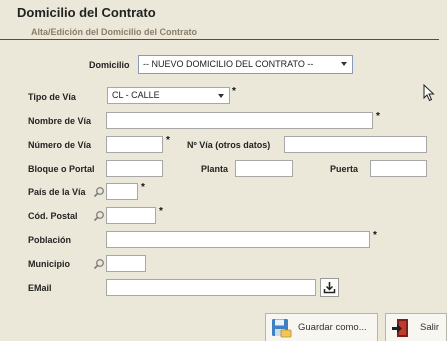  I want to click on exit-door-icon, so click(400, 327).